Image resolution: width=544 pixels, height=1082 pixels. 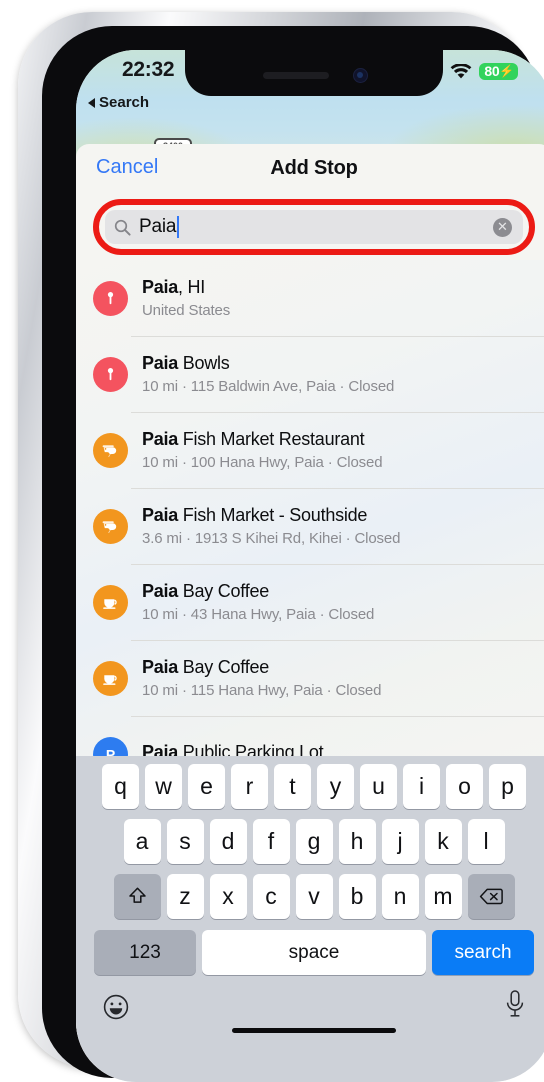 What do you see at coordinates (178, 227) in the screenshot?
I see `text-caret` at bounding box center [178, 227].